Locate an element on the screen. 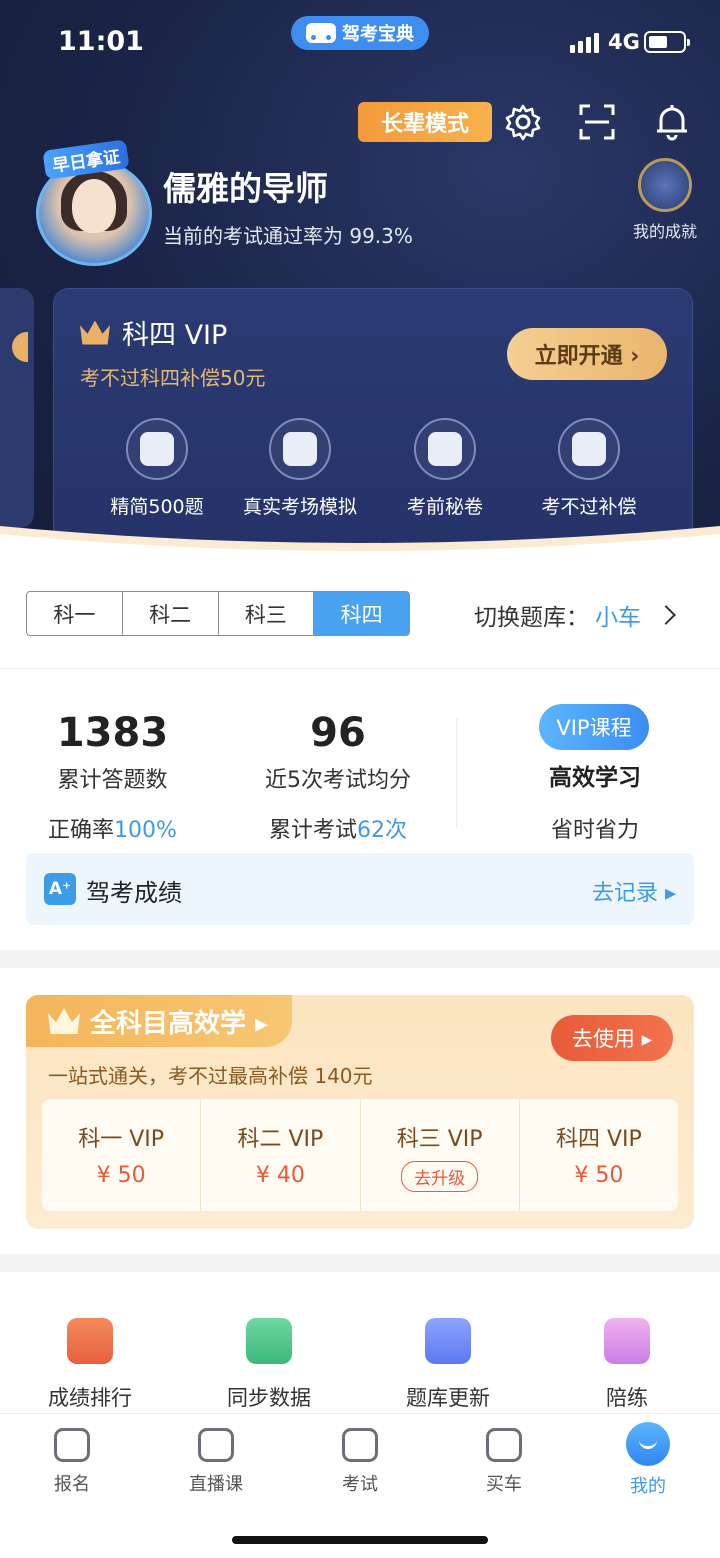  switch-question-bank: 切换题库： 小车 is located at coordinates (575, 615).